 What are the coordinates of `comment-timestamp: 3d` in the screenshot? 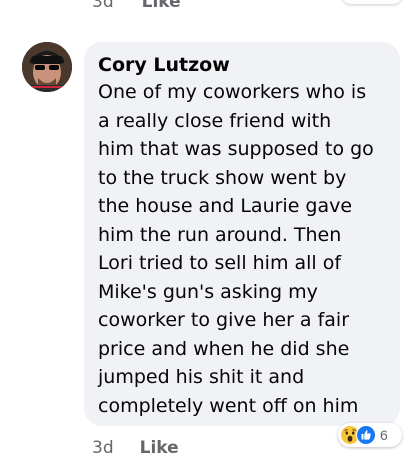 It's located at (103, 448).